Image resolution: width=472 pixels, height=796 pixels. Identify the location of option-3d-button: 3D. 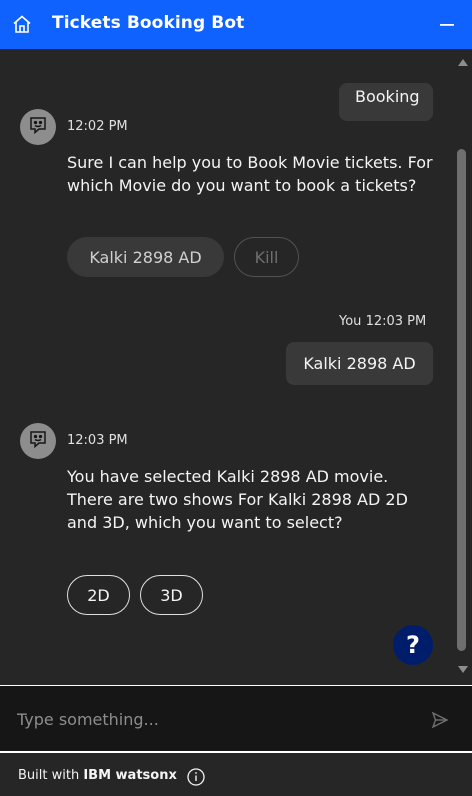
(171, 595).